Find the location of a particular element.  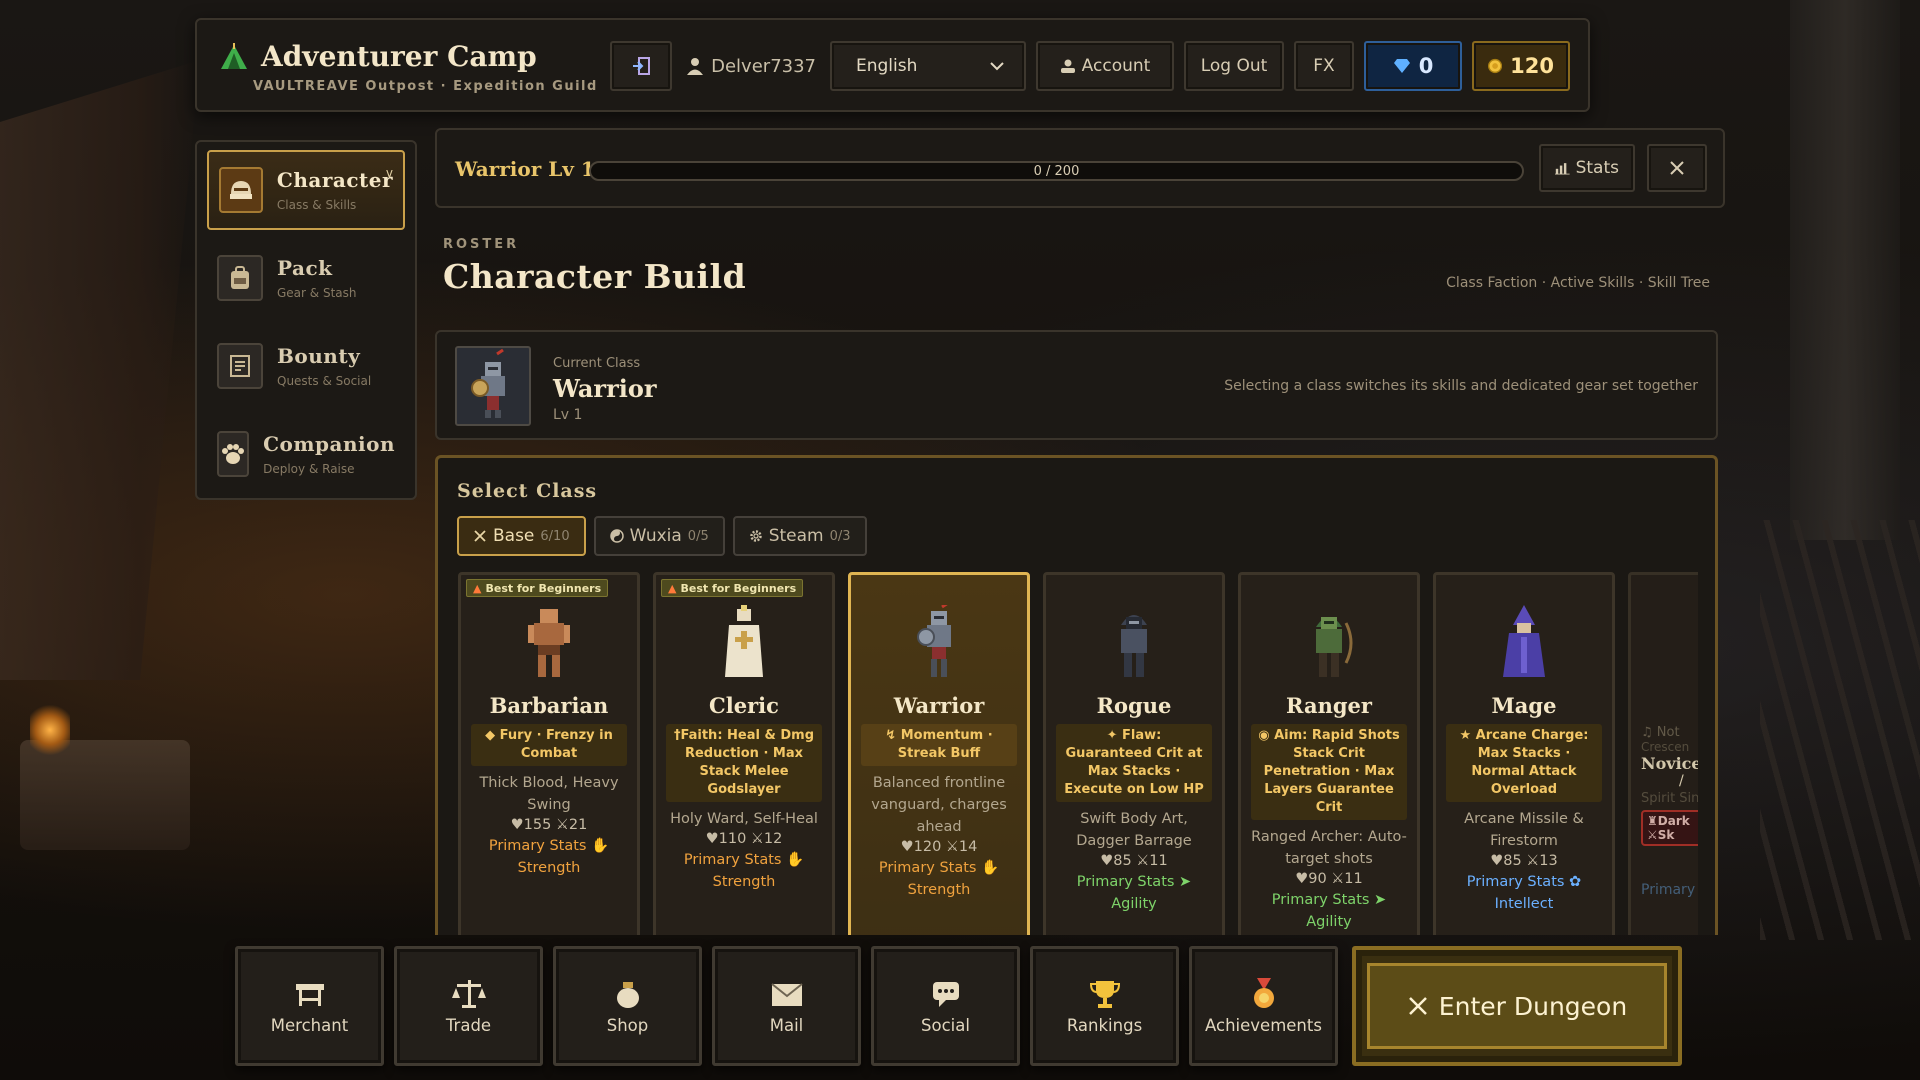

envelope-icon is located at coordinates (786, 994).